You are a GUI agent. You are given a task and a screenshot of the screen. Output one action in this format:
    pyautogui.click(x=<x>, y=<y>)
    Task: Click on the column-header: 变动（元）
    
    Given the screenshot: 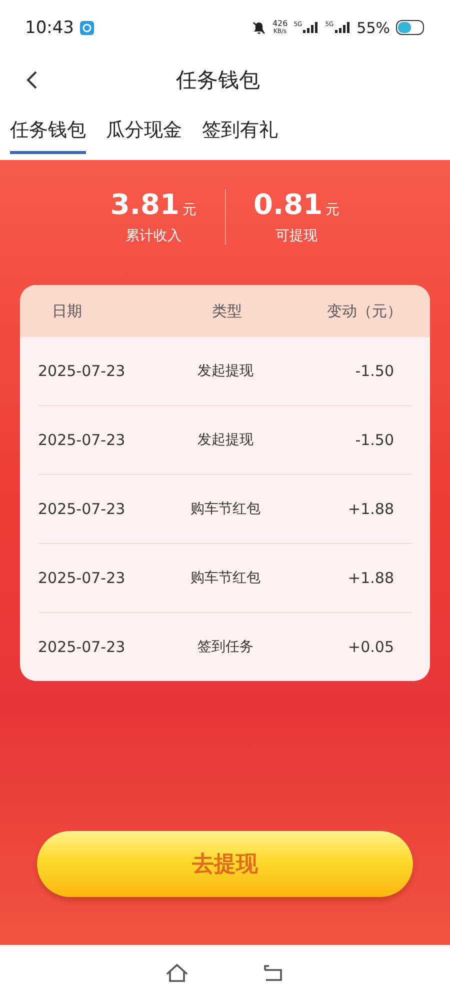 What is the action you would take?
    pyautogui.click(x=364, y=311)
    